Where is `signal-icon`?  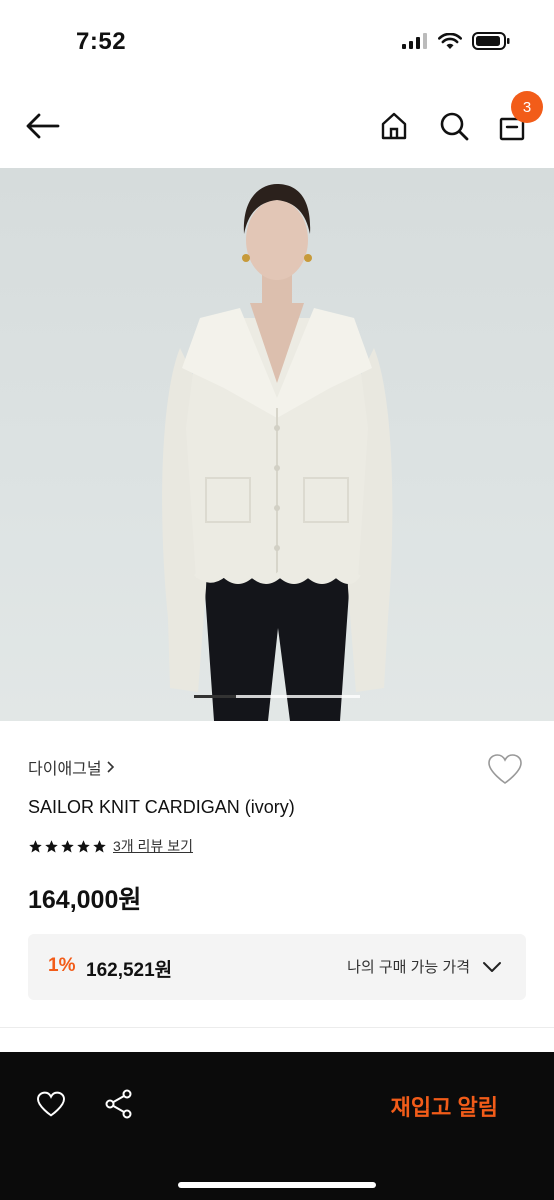
signal-icon is located at coordinates (414, 41).